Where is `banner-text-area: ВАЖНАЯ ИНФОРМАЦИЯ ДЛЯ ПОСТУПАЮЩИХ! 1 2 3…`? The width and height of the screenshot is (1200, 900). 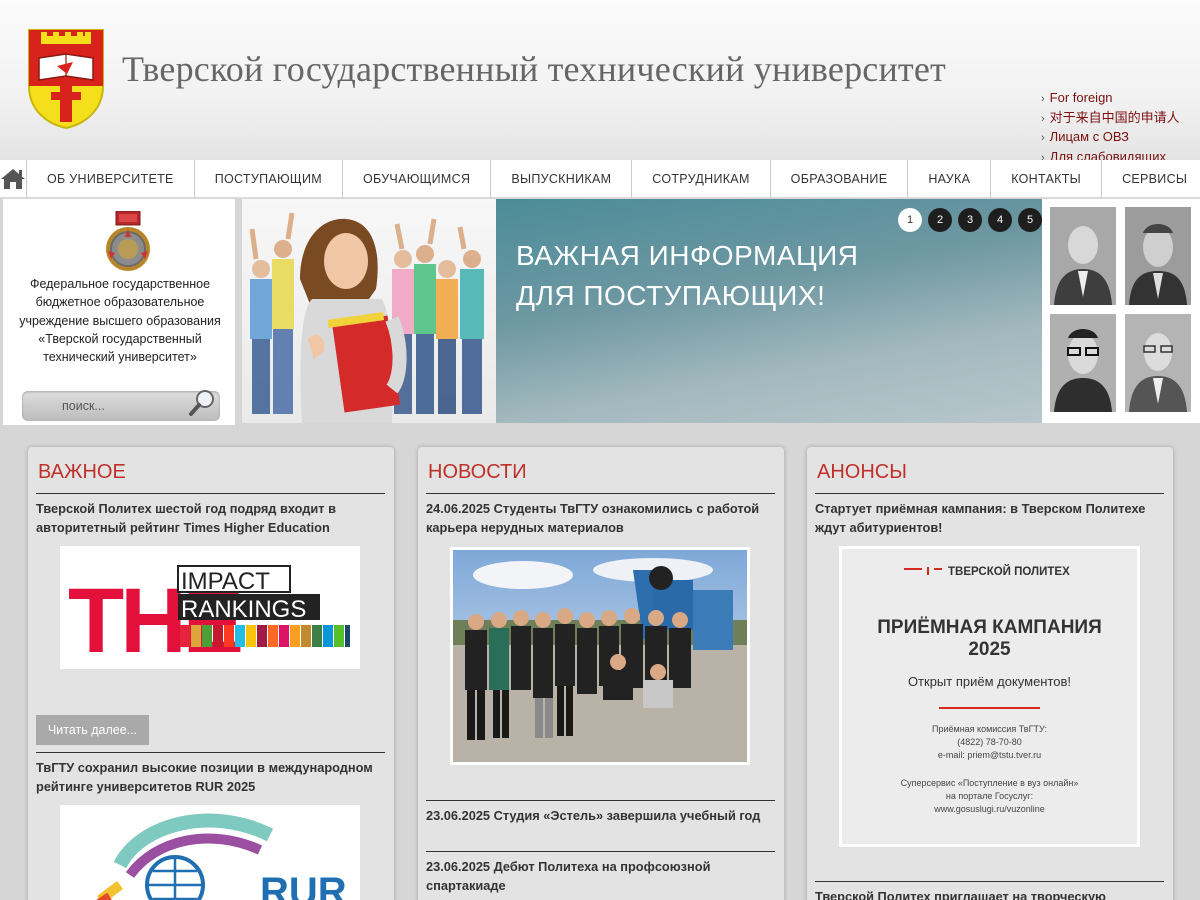 banner-text-area: ВАЖНАЯ ИНФОРМАЦИЯ ДЛЯ ПОСТУПАЮЩИХ! 1 2 3… is located at coordinates (769, 311).